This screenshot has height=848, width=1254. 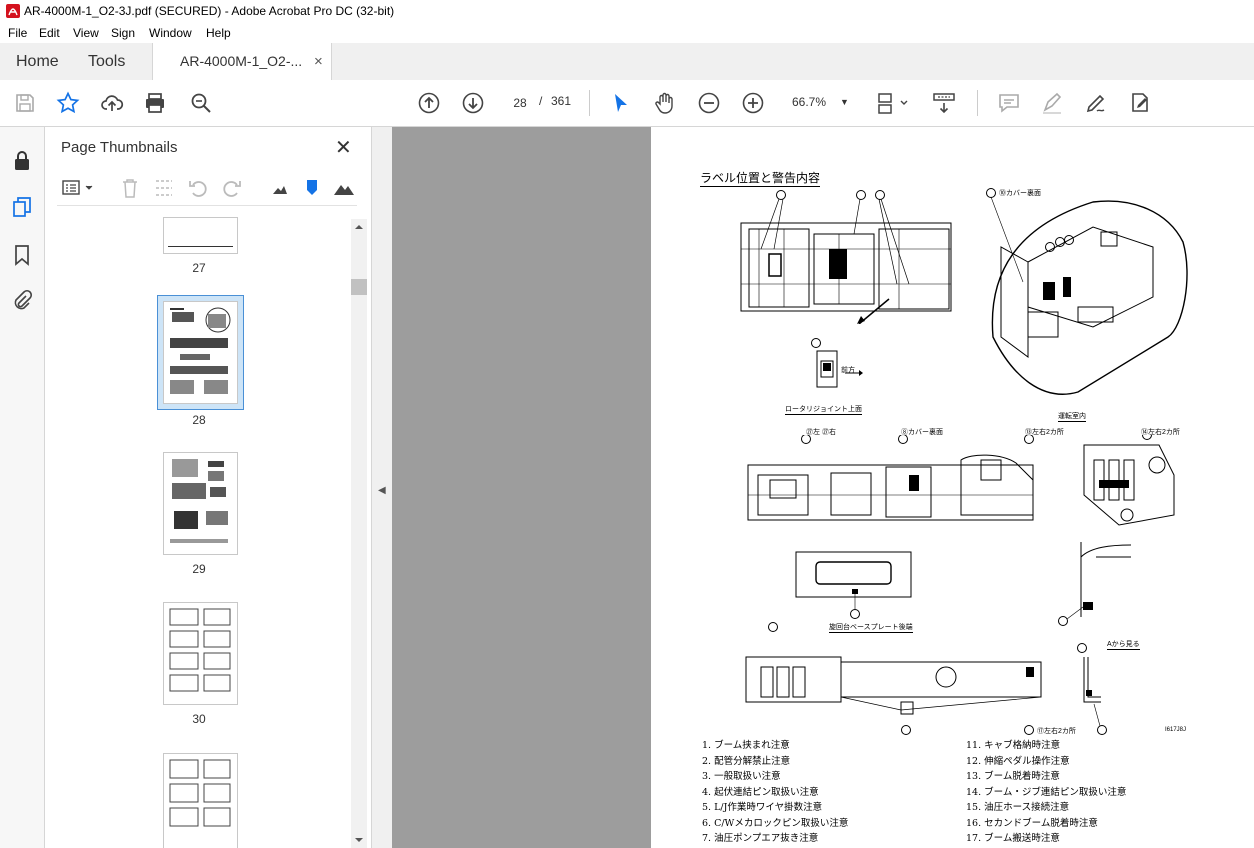 I want to click on bookmark-star-icon, so click(x=68, y=103).